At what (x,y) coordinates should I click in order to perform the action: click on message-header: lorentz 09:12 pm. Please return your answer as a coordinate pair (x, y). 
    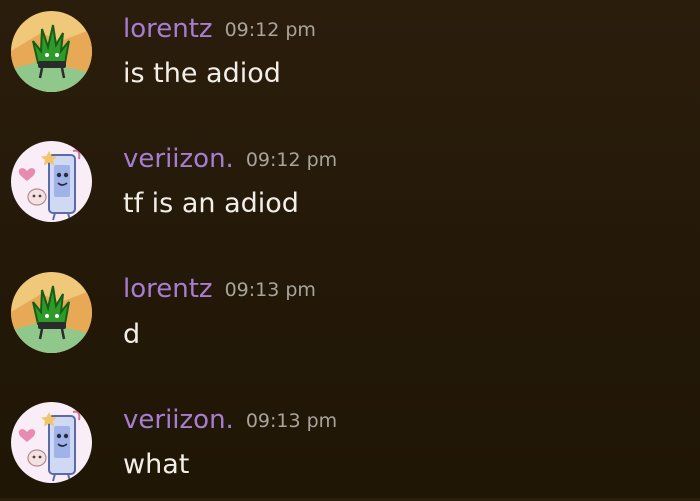
    Looking at the image, I should click on (219, 29).